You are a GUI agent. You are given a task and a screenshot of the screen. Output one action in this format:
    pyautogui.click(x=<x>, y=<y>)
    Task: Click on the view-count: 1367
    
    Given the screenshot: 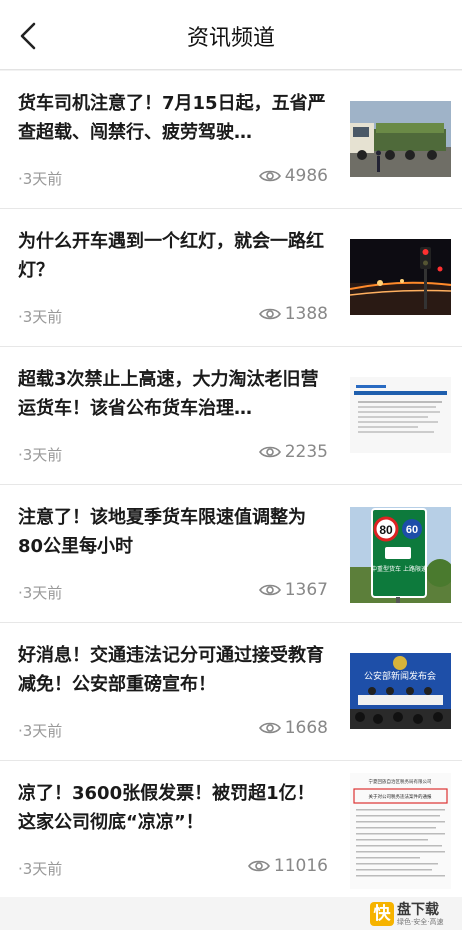 What is the action you would take?
    pyautogui.click(x=293, y=590)
    